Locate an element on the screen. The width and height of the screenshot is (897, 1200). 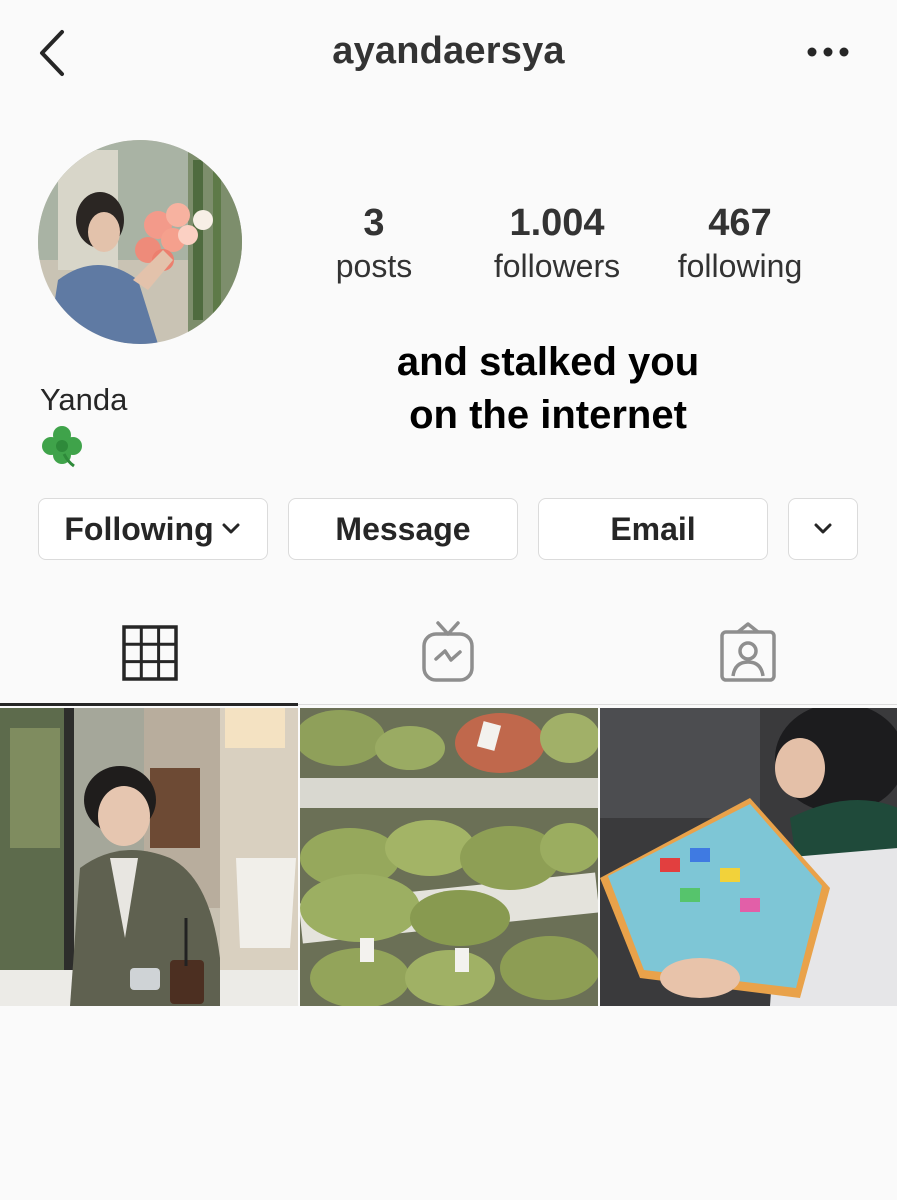
cafe-photo is located at coordinates (149, 857).